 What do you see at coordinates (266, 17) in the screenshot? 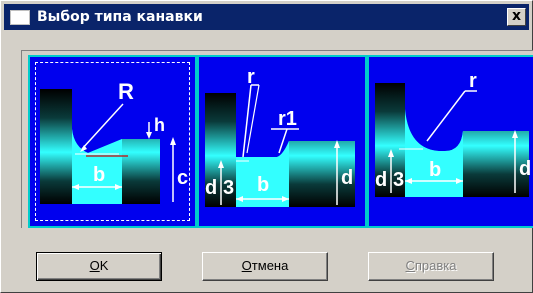
I see `title-bar: Выбор типа канавки x` at bounding box center [266, 17].